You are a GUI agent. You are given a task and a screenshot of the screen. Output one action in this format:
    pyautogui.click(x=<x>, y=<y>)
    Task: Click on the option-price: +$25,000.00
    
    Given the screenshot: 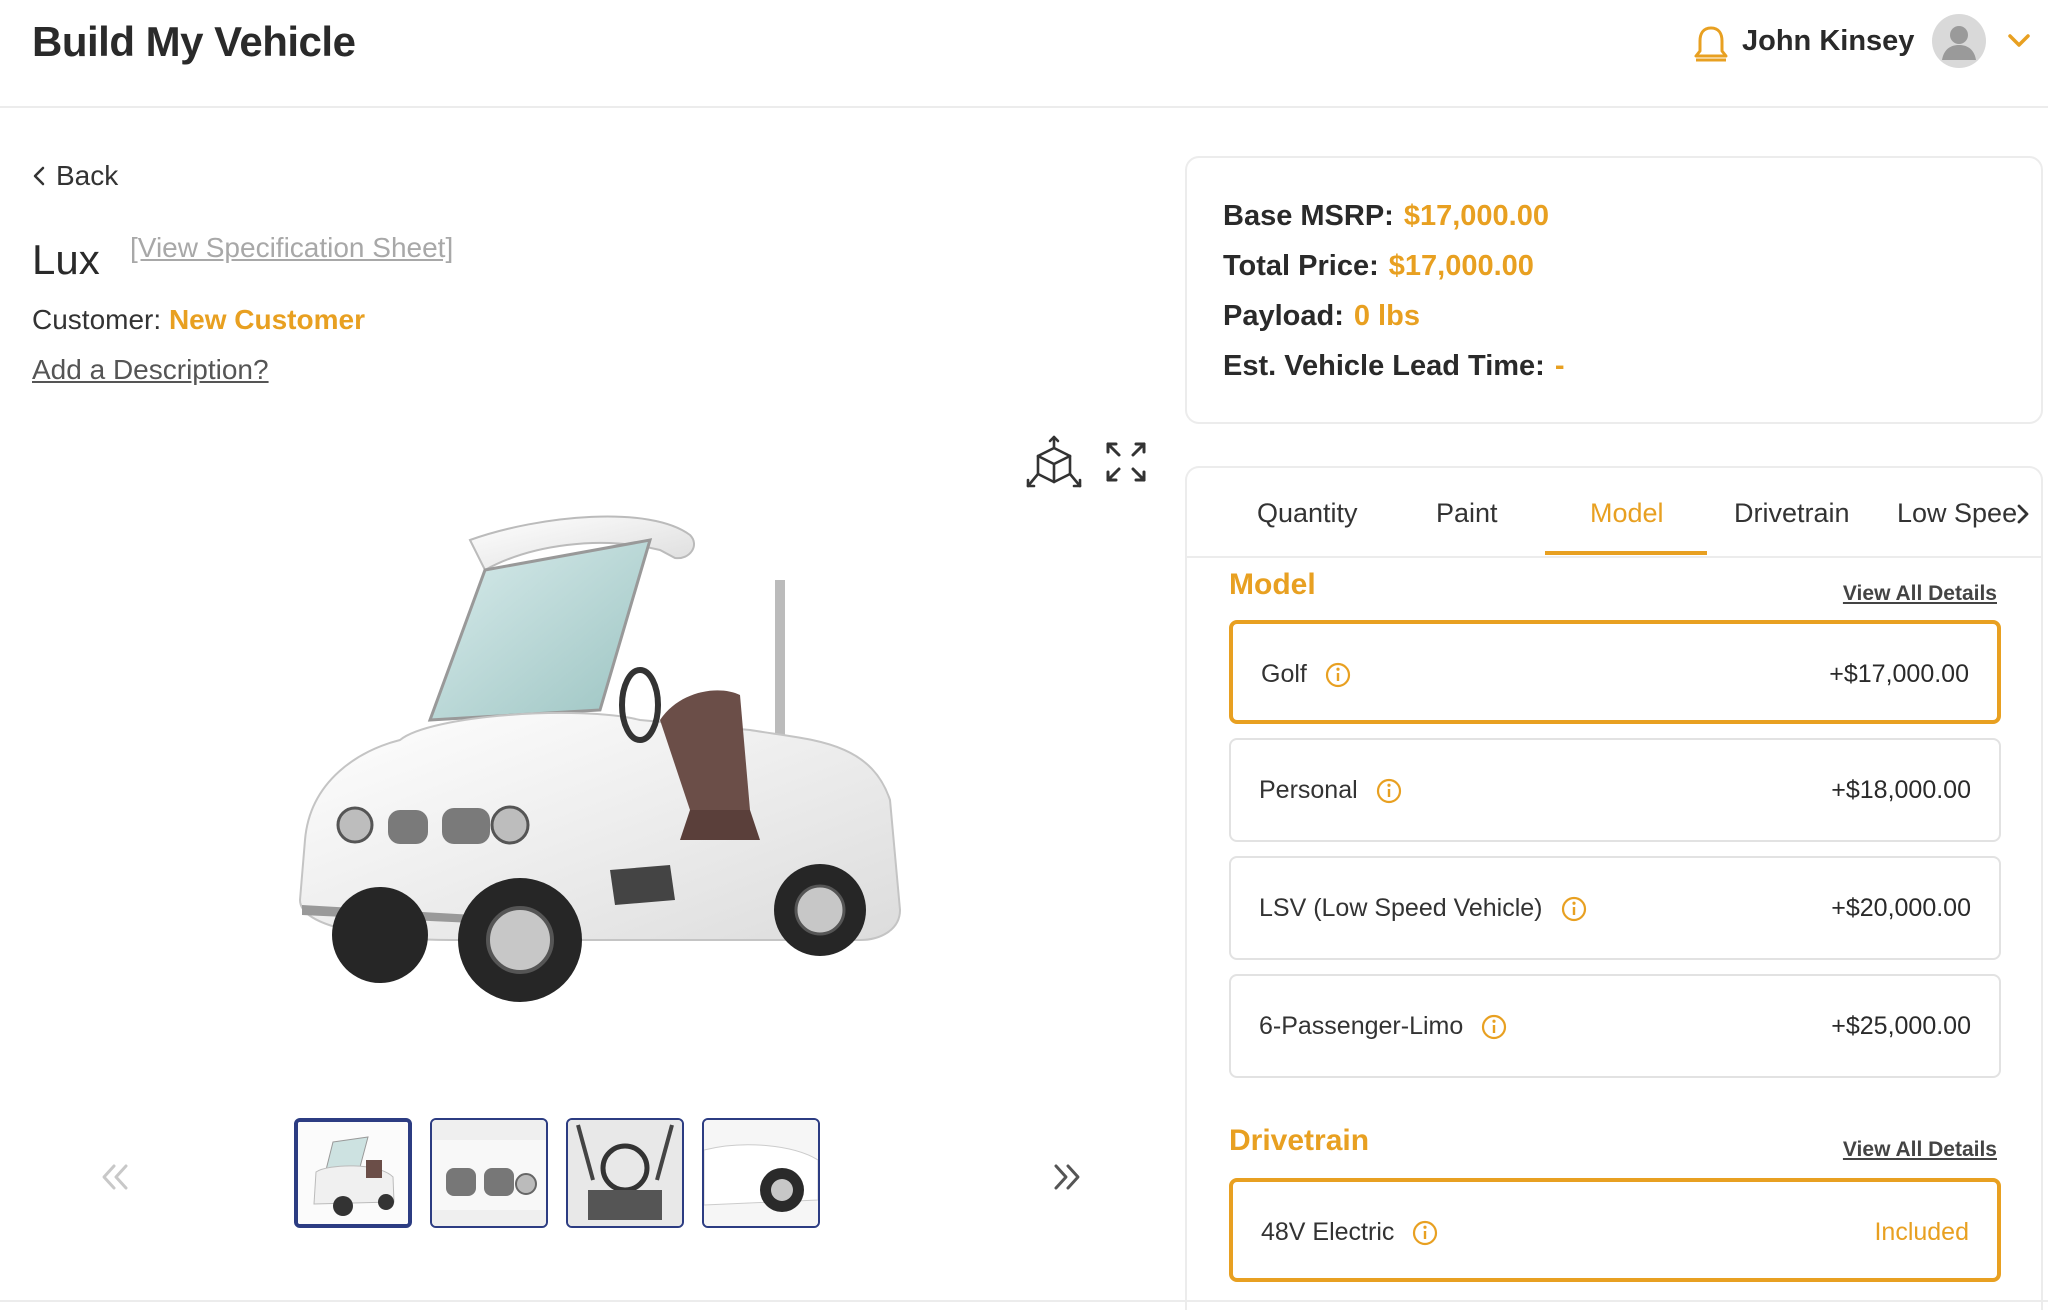 What is the action you would take?
    pyautogui.click(x=1901, y=1026)
    